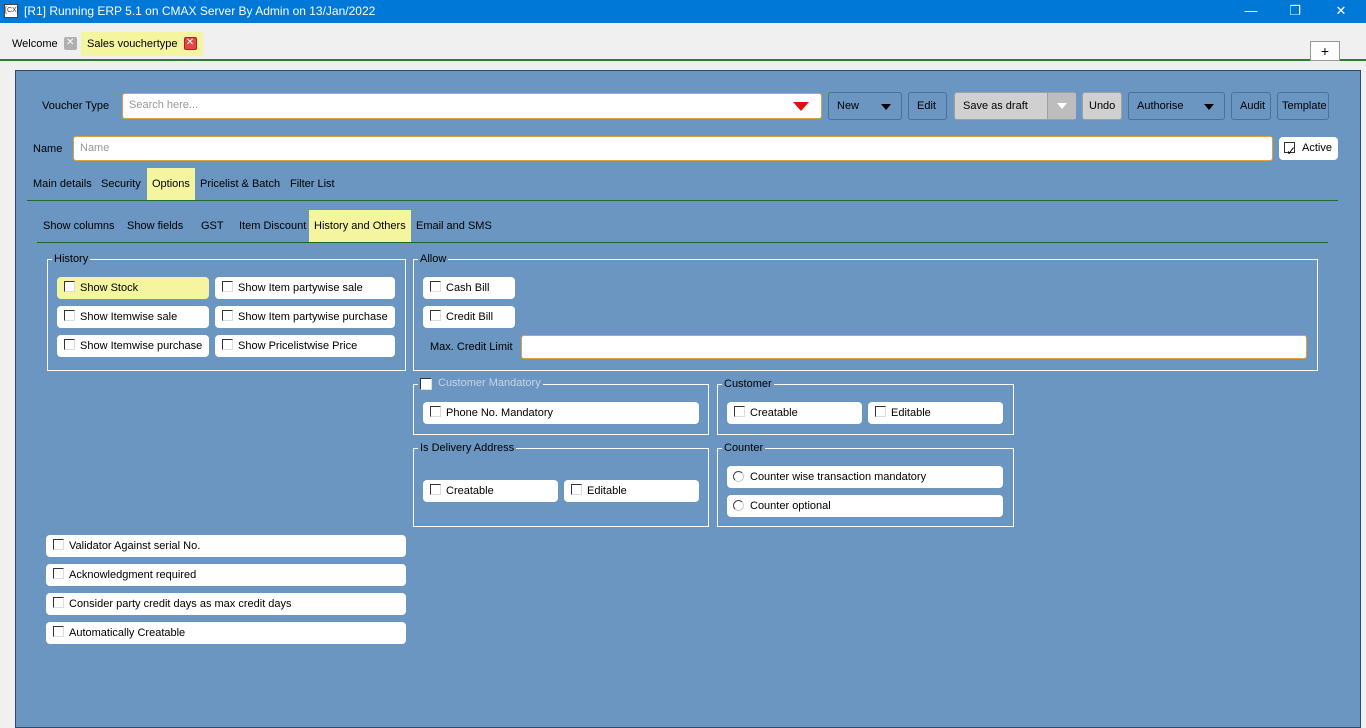  Describe the element at coordinates (865, 106) in the screenshot. I see `new-button: New` at that location.